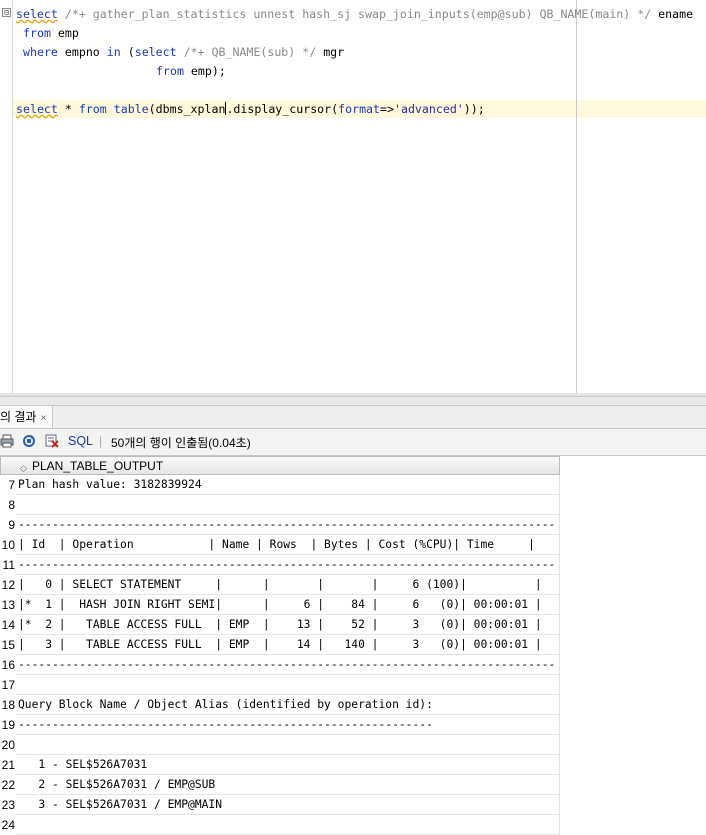  I want to click on row-number: 24, so click(8, 825).